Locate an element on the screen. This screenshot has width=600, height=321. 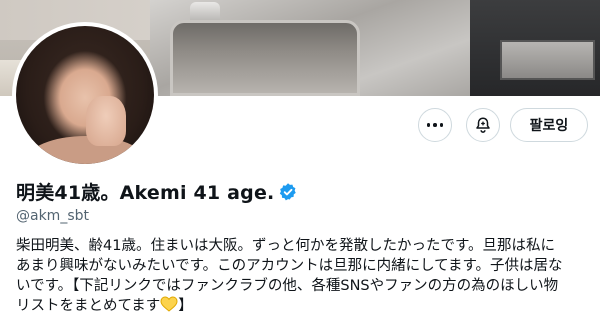
avatar-photo is located at coordinates (85, 95).